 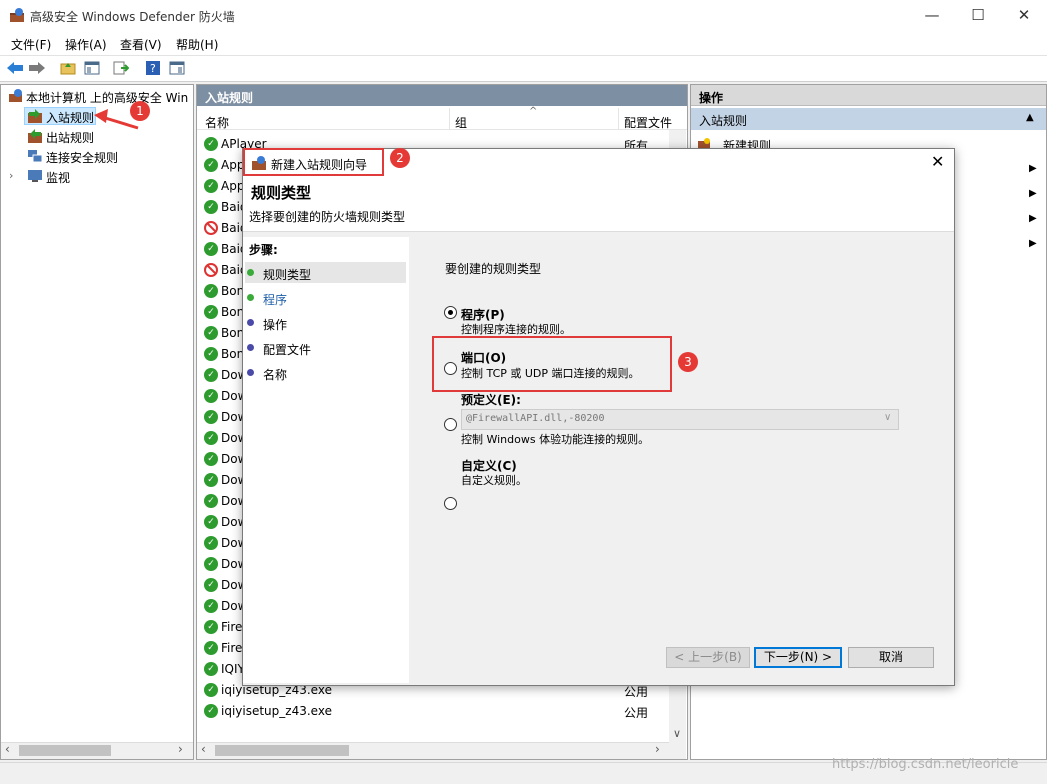 What do you see at coordinates (65, 750) in the screenshot?
I see `tree-scroll-thumb` at bounding box center [65, 750].